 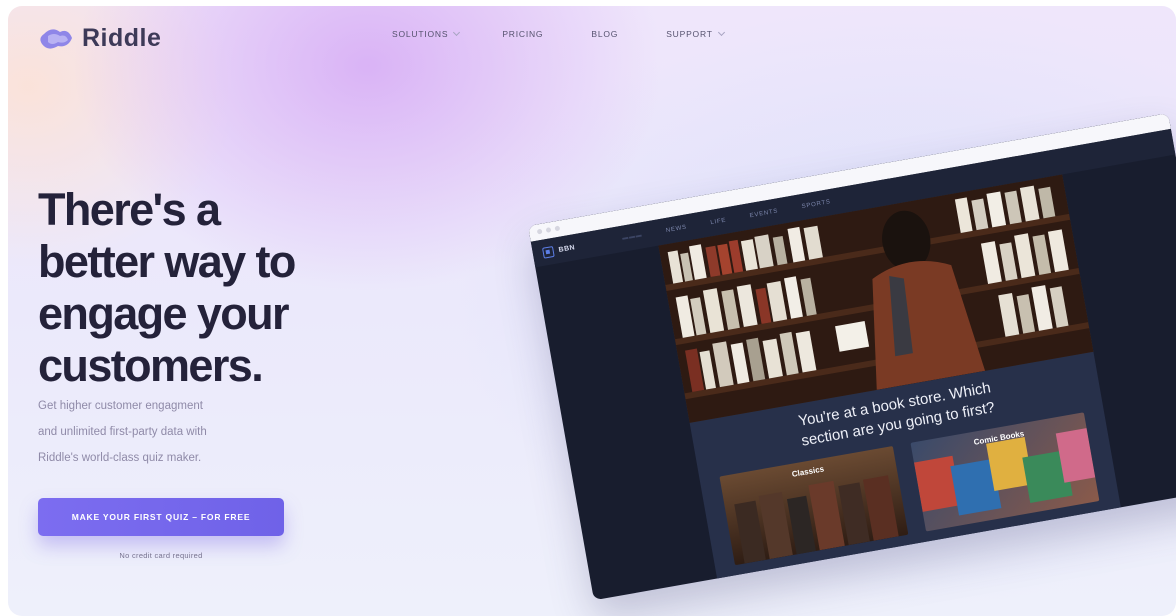 I want to click on no-credit-card-note: No credit card required, so click(x=161, y=555).